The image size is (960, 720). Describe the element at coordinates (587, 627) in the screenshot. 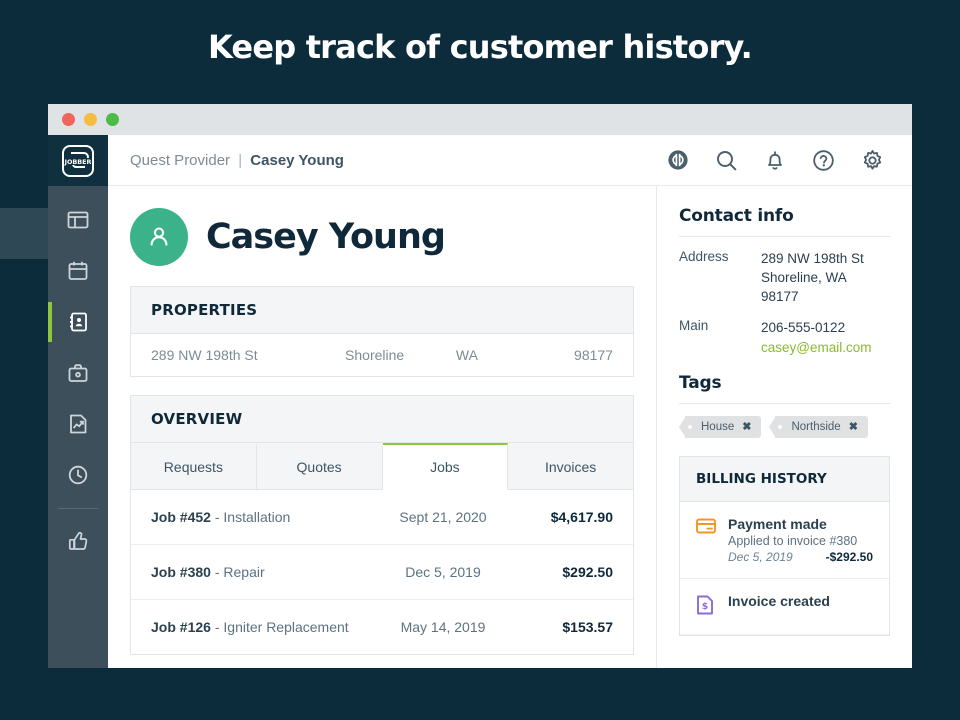

I see `job-amount: $153.57` at that location.